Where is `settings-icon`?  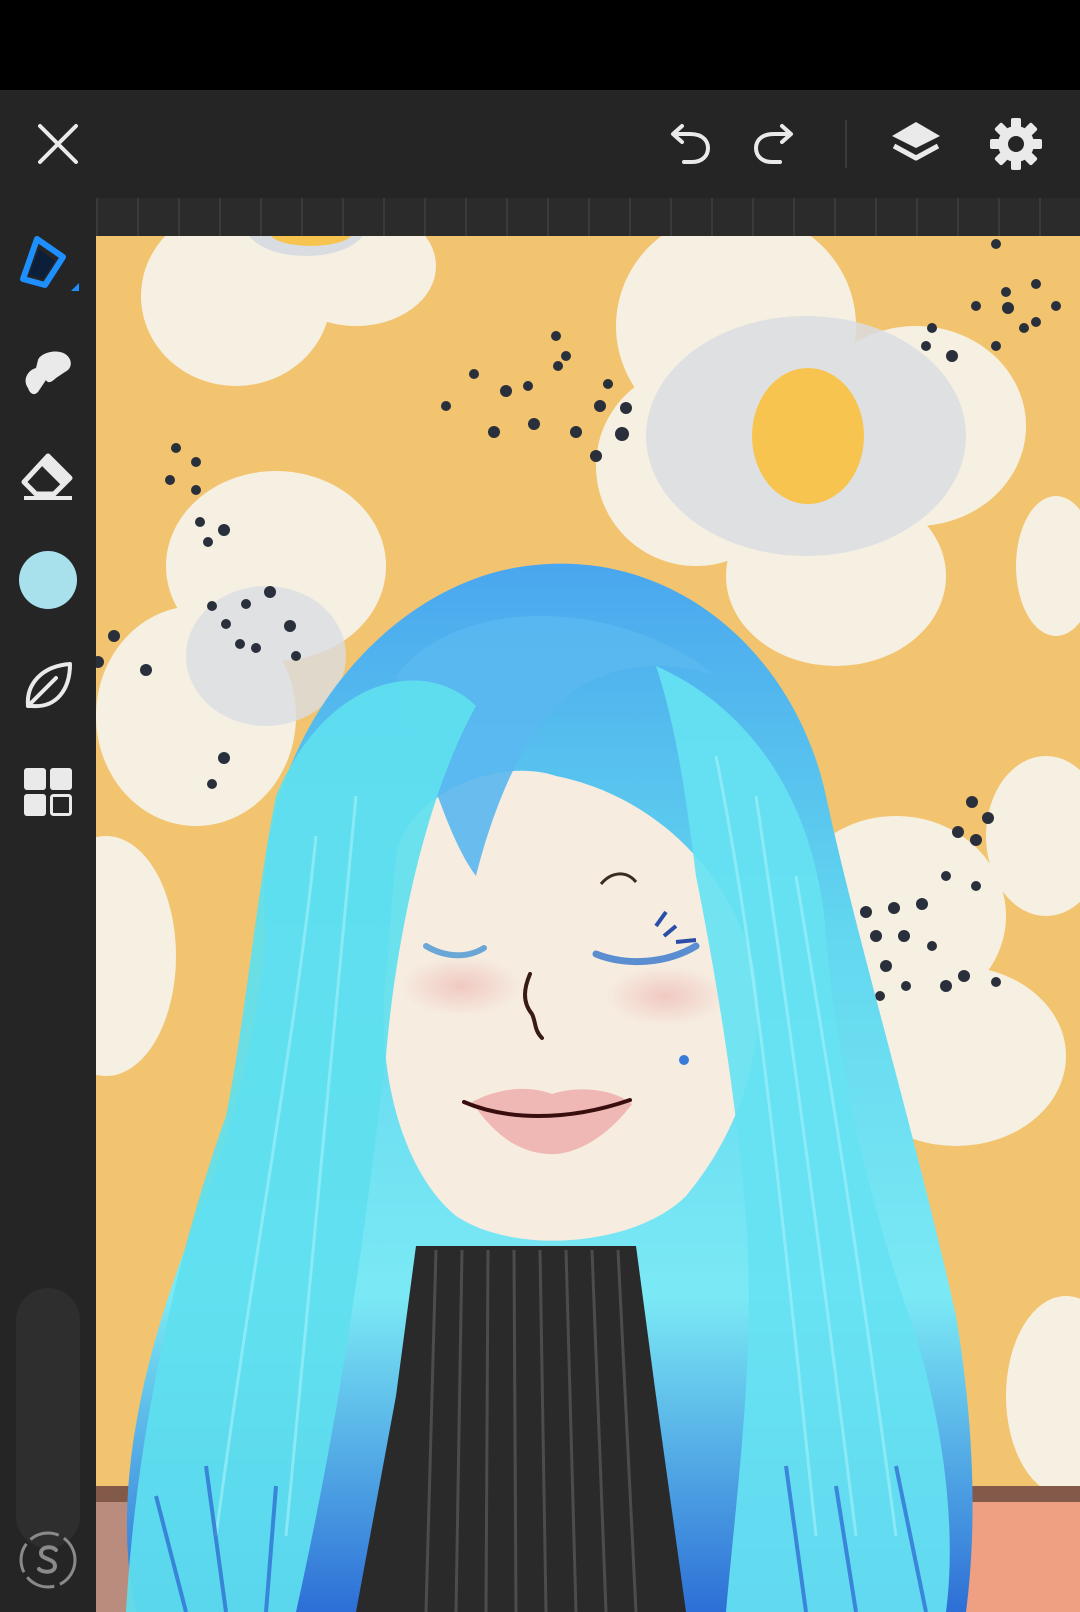
settings-icon is located at coordinates (1016, 144).